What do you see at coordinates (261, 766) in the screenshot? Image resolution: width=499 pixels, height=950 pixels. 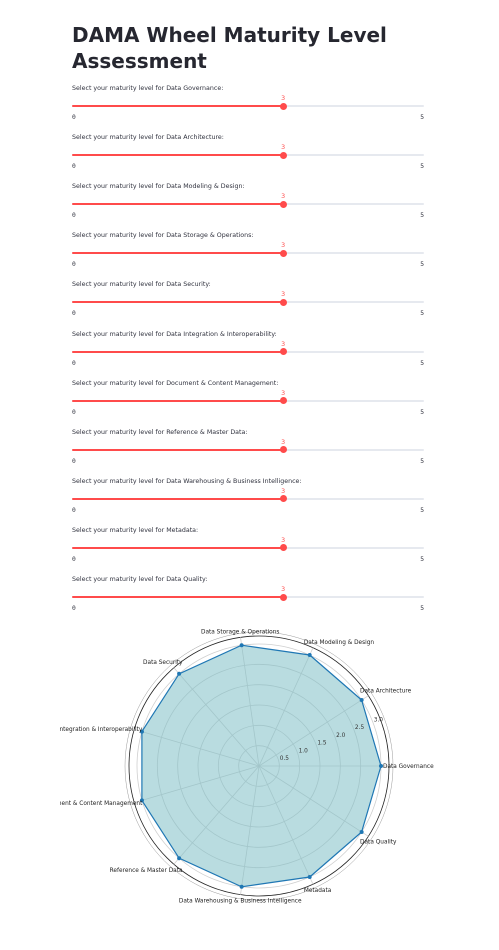 I see `radar-series-area` at bounding box center [261, 766].